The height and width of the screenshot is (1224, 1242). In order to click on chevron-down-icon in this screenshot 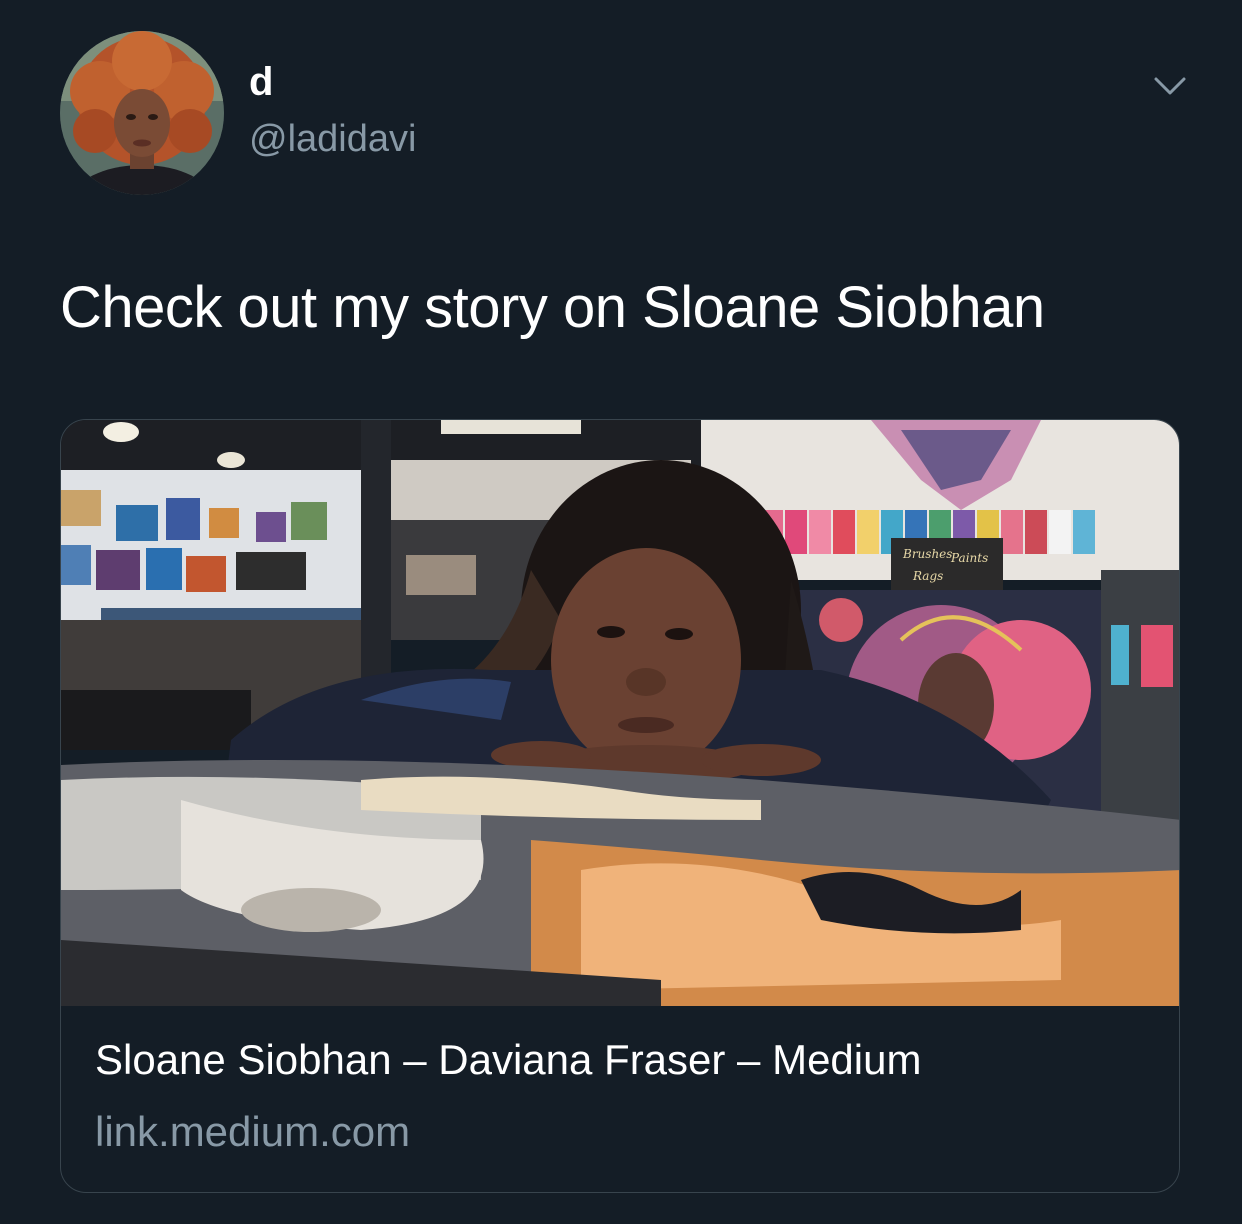, I will do `click(1170, 86)`.